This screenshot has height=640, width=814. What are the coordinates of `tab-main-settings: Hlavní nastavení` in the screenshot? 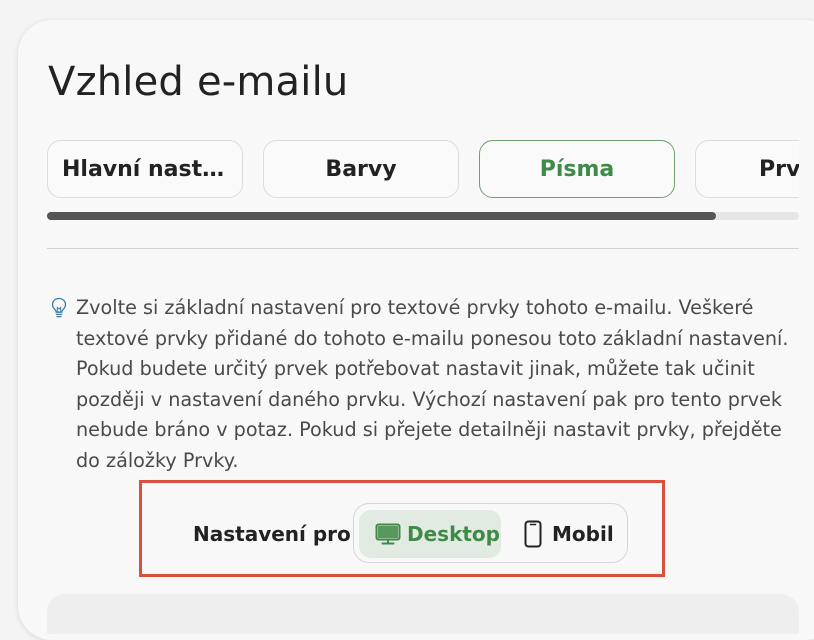 It's located at (145, 169).